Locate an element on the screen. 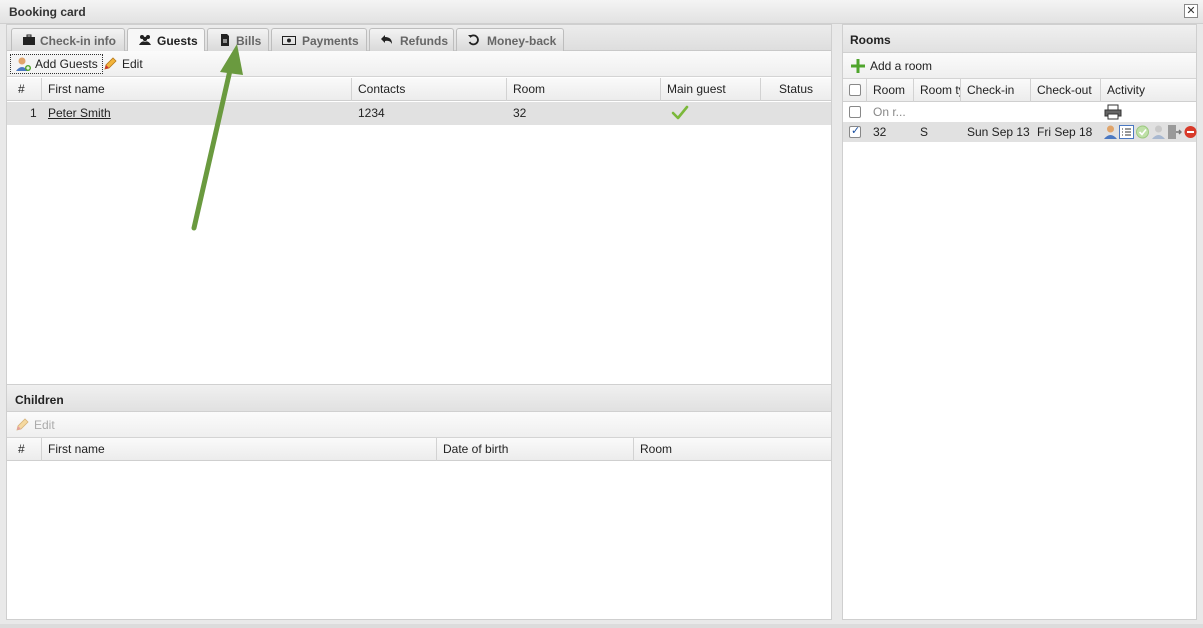  add-guests-label: Add Guests is located at coordinates (66, 64).